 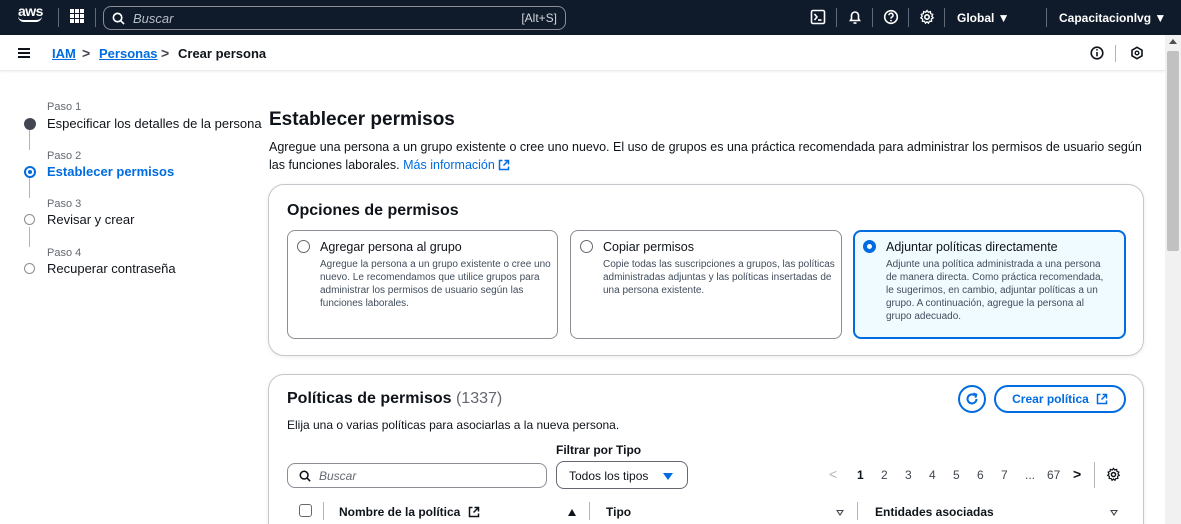 I want to click on caret-down-icon, so click(x=668, y=476).